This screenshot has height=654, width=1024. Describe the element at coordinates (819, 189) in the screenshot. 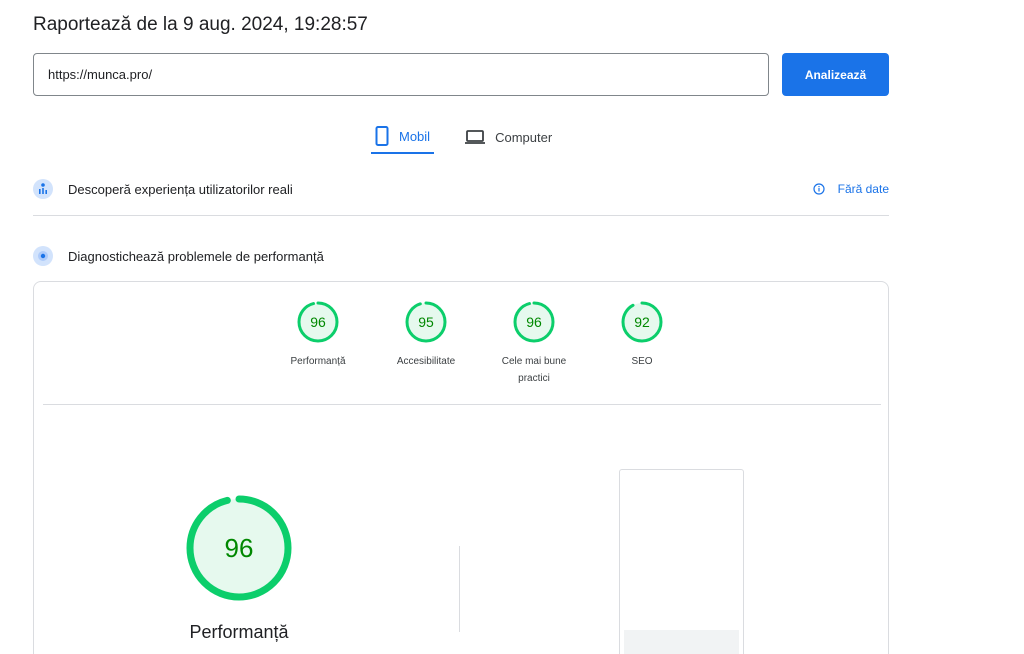

I see `info-icon` at that location.